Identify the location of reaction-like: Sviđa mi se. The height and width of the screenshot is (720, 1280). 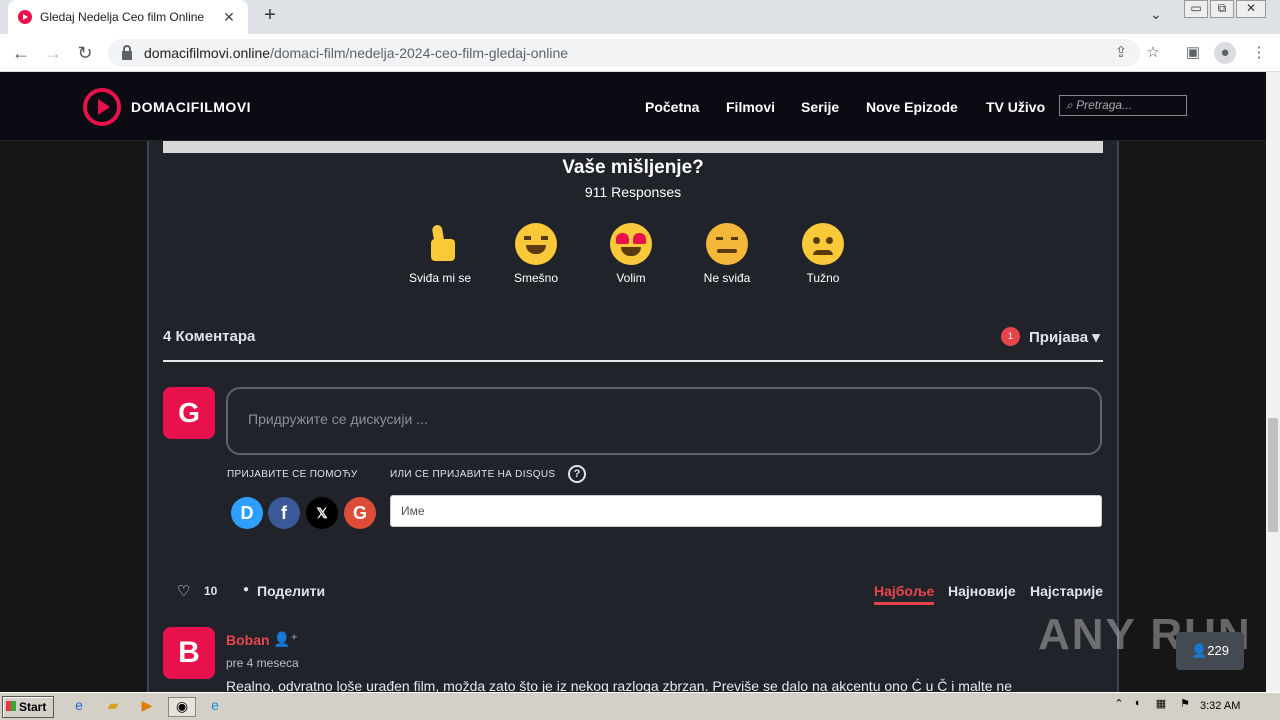
(440, 254).